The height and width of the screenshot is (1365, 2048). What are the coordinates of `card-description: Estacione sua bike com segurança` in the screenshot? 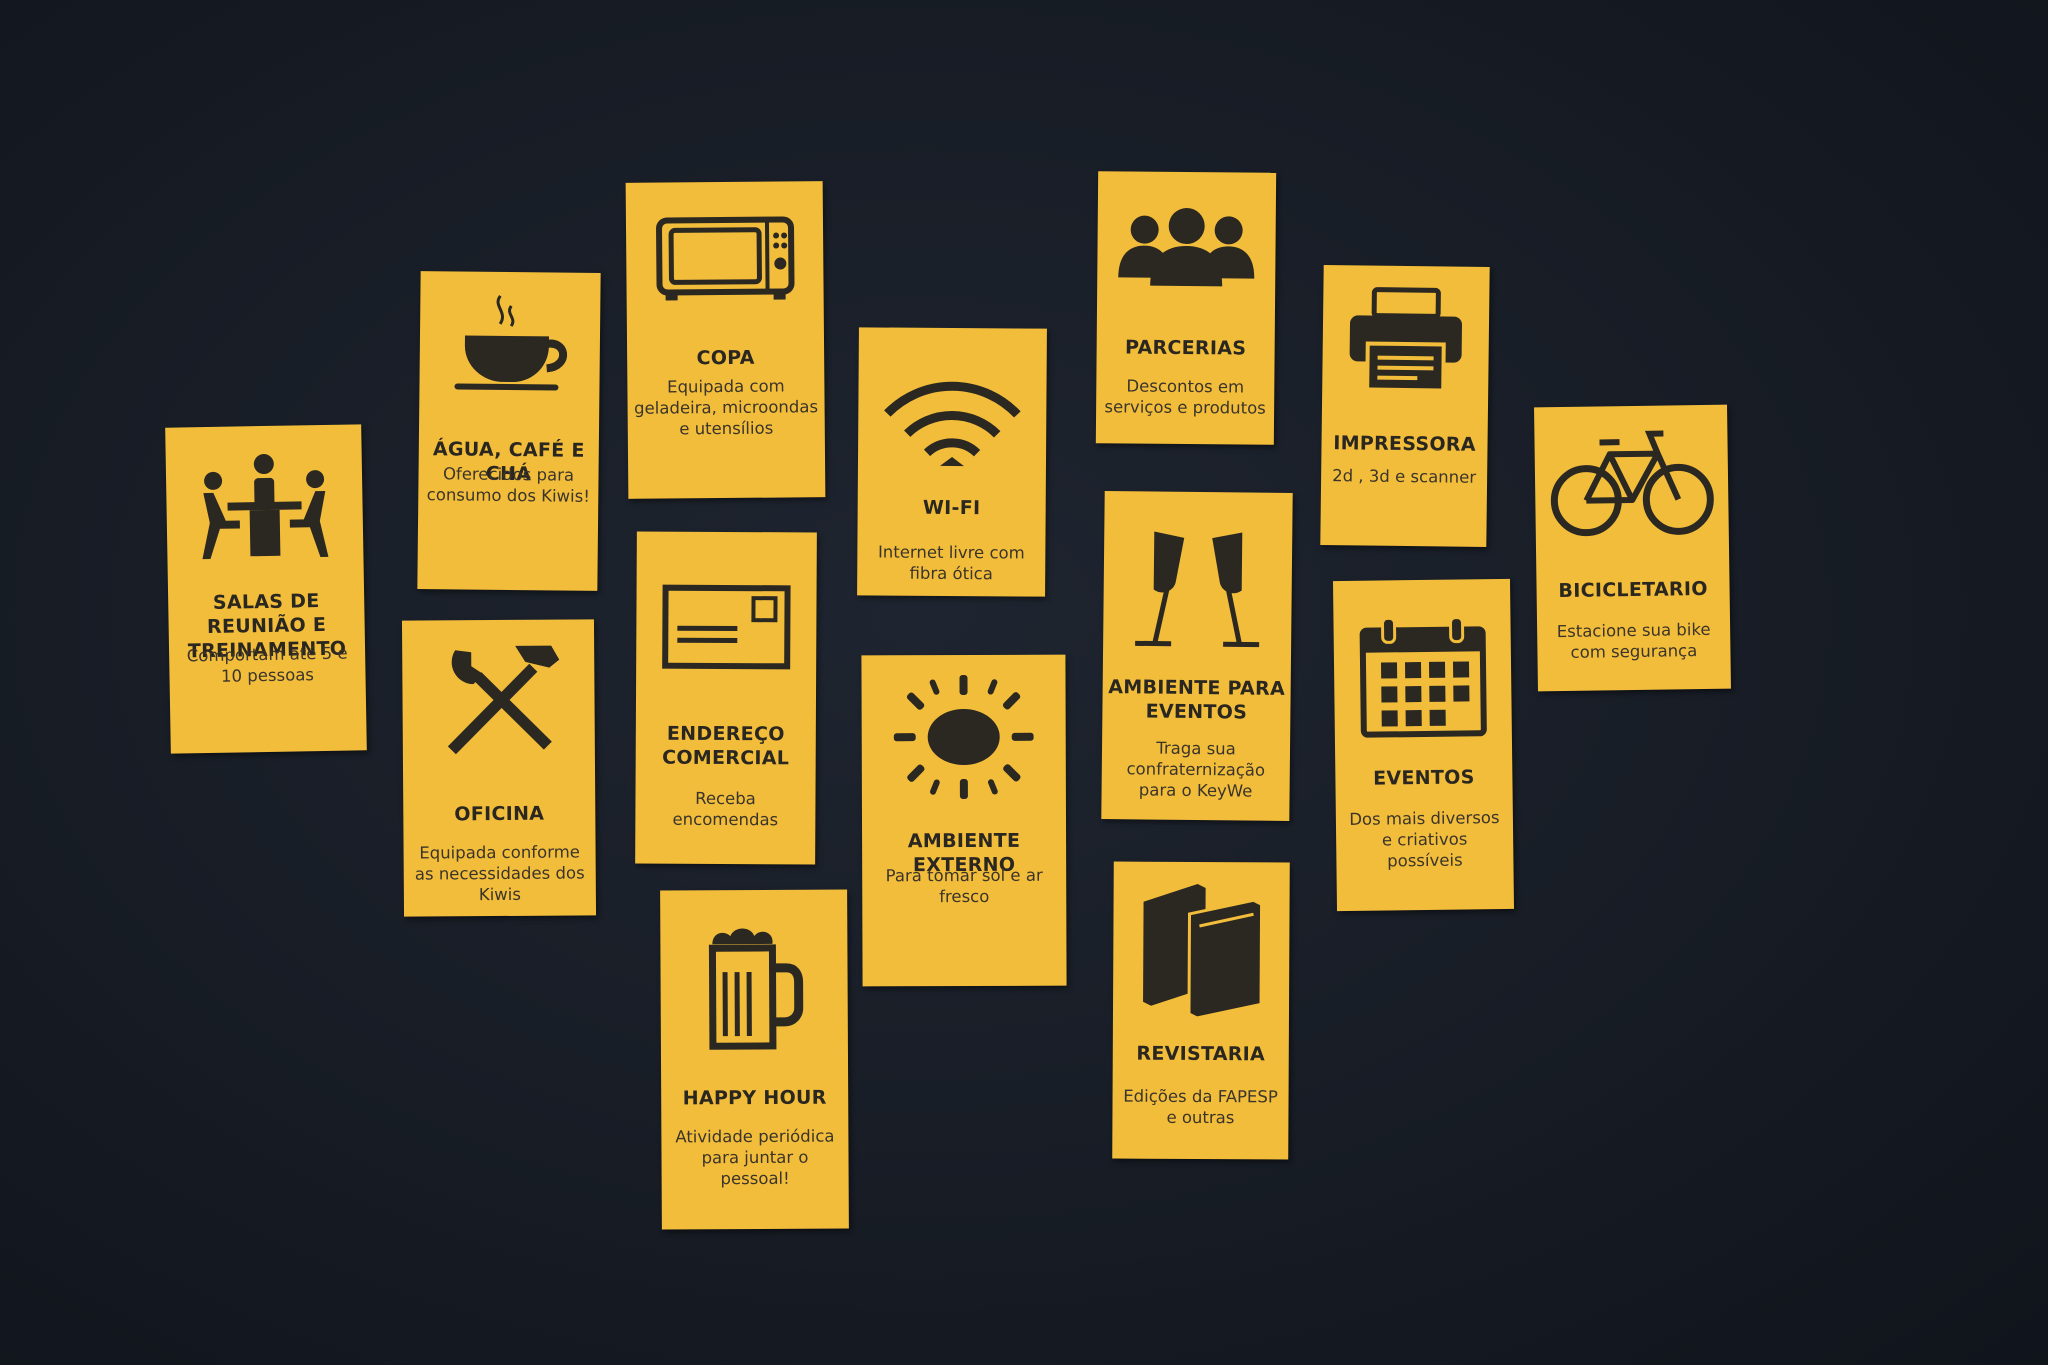 It's located at (1633, 640).